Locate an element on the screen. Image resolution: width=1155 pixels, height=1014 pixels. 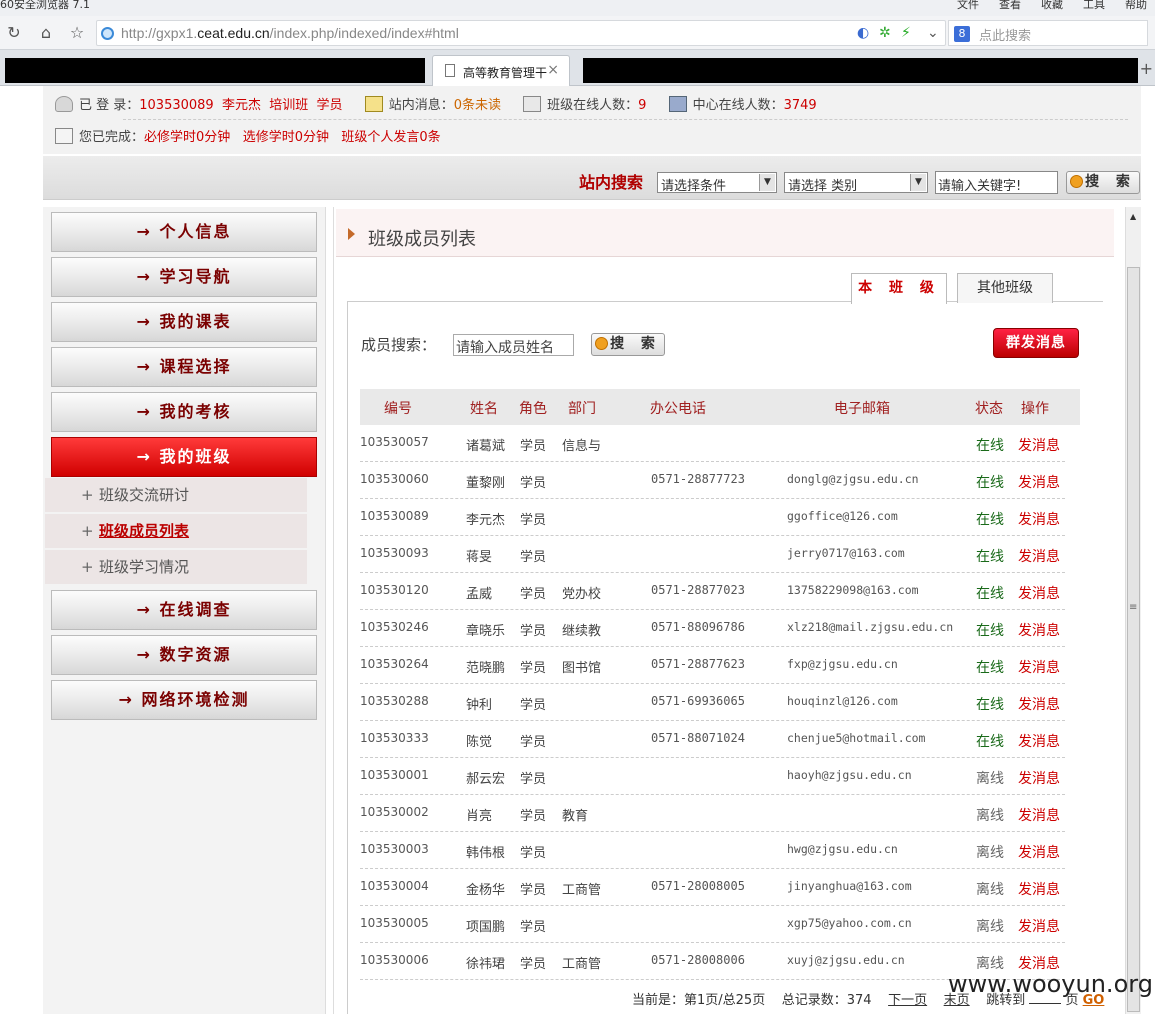
sidebar-item-digital-resources: → 数字资源 is located at coordinates (184, 655).